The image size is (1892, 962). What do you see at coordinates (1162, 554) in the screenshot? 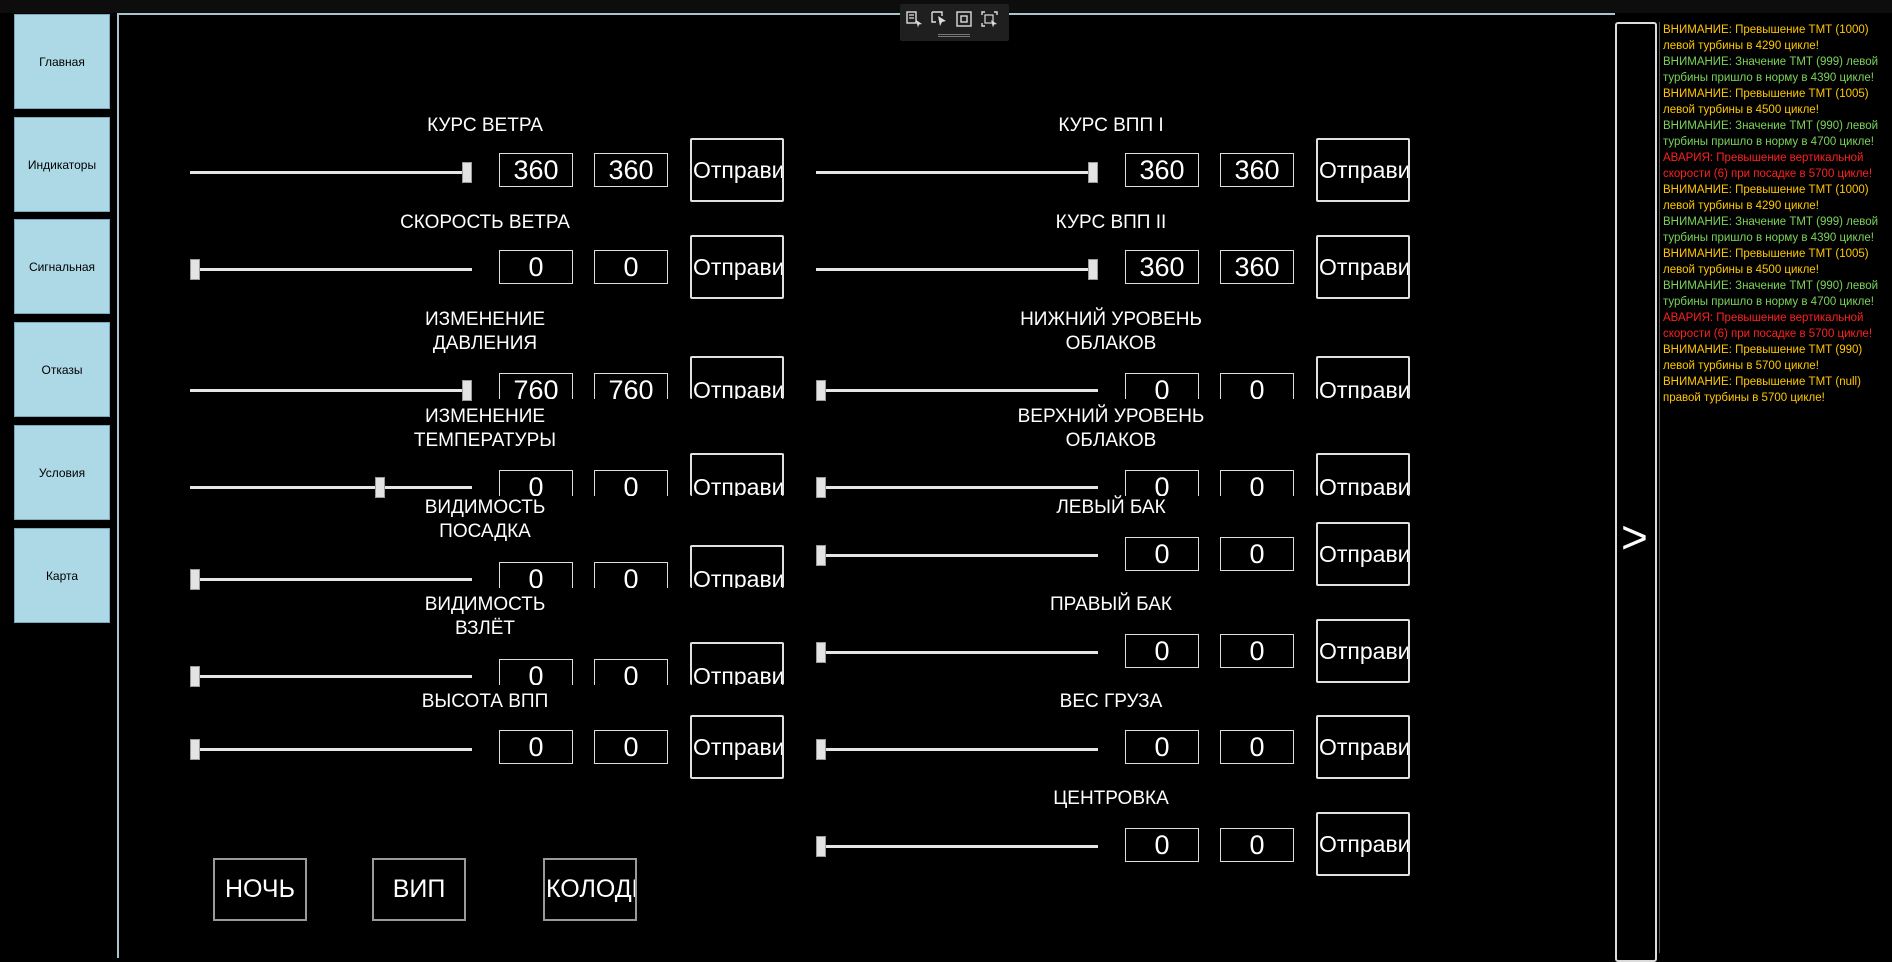
I see `left-tank-value: 0` at bounding box center [1162, 554].